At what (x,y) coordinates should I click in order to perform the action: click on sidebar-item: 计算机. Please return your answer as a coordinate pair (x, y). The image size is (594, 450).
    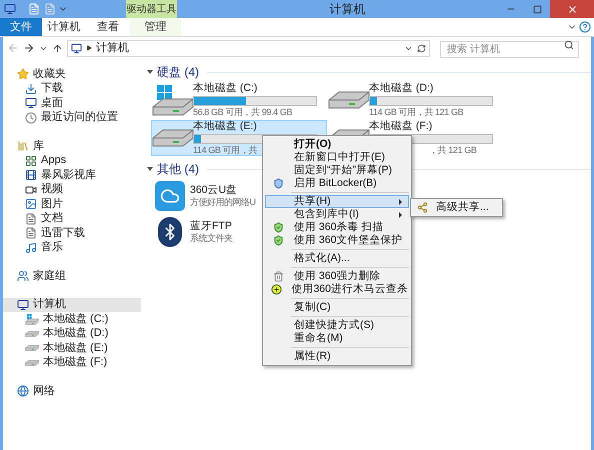
    Looking at the image, I should click on (72, 305).